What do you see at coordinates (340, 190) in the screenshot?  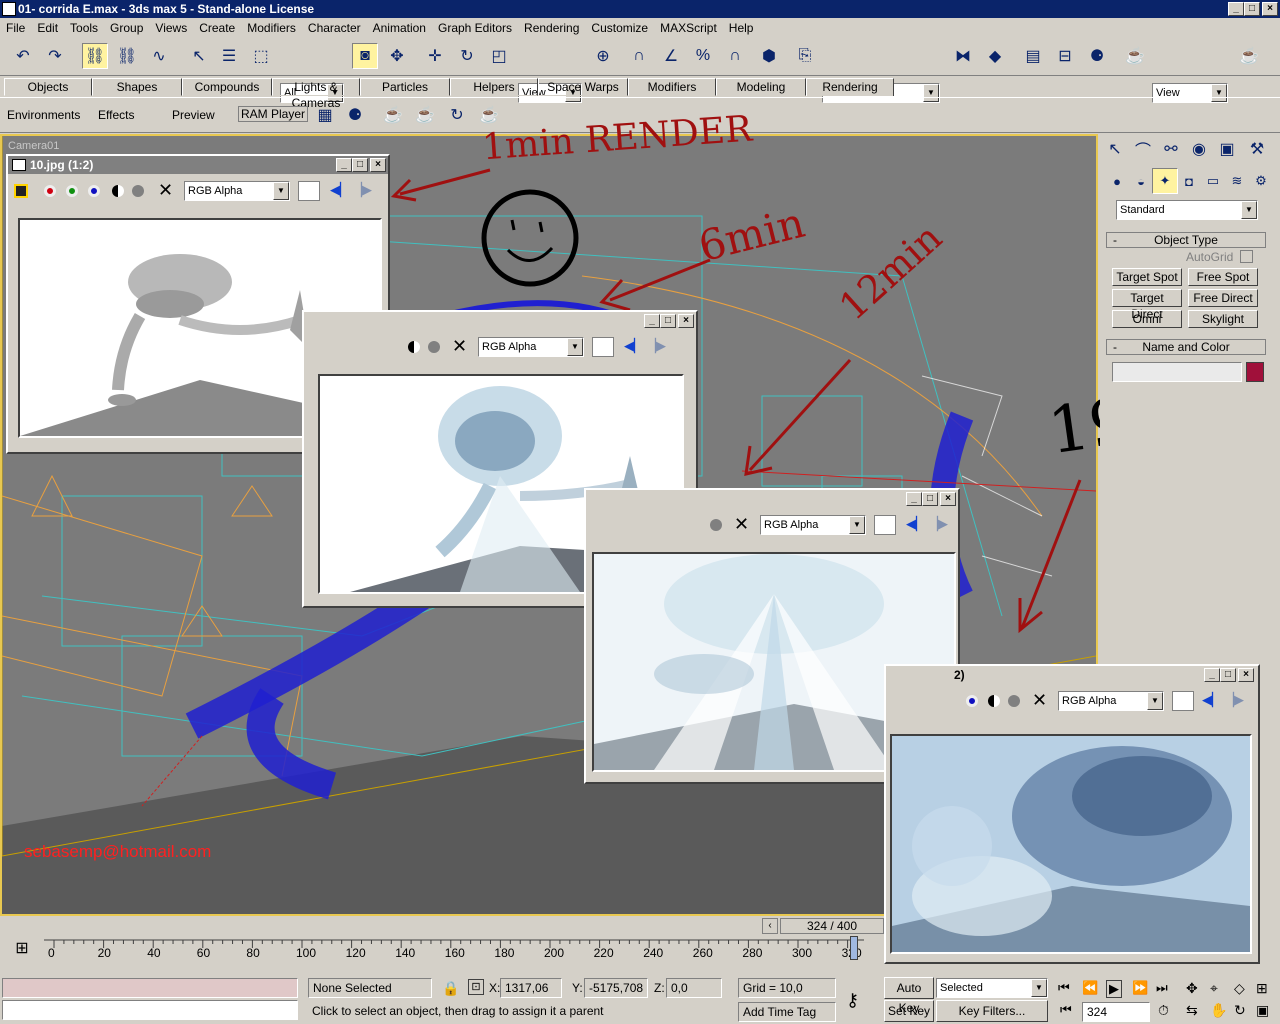 I see `fb1-prev-icon: ◀▏` at bounding box center [340, 190].